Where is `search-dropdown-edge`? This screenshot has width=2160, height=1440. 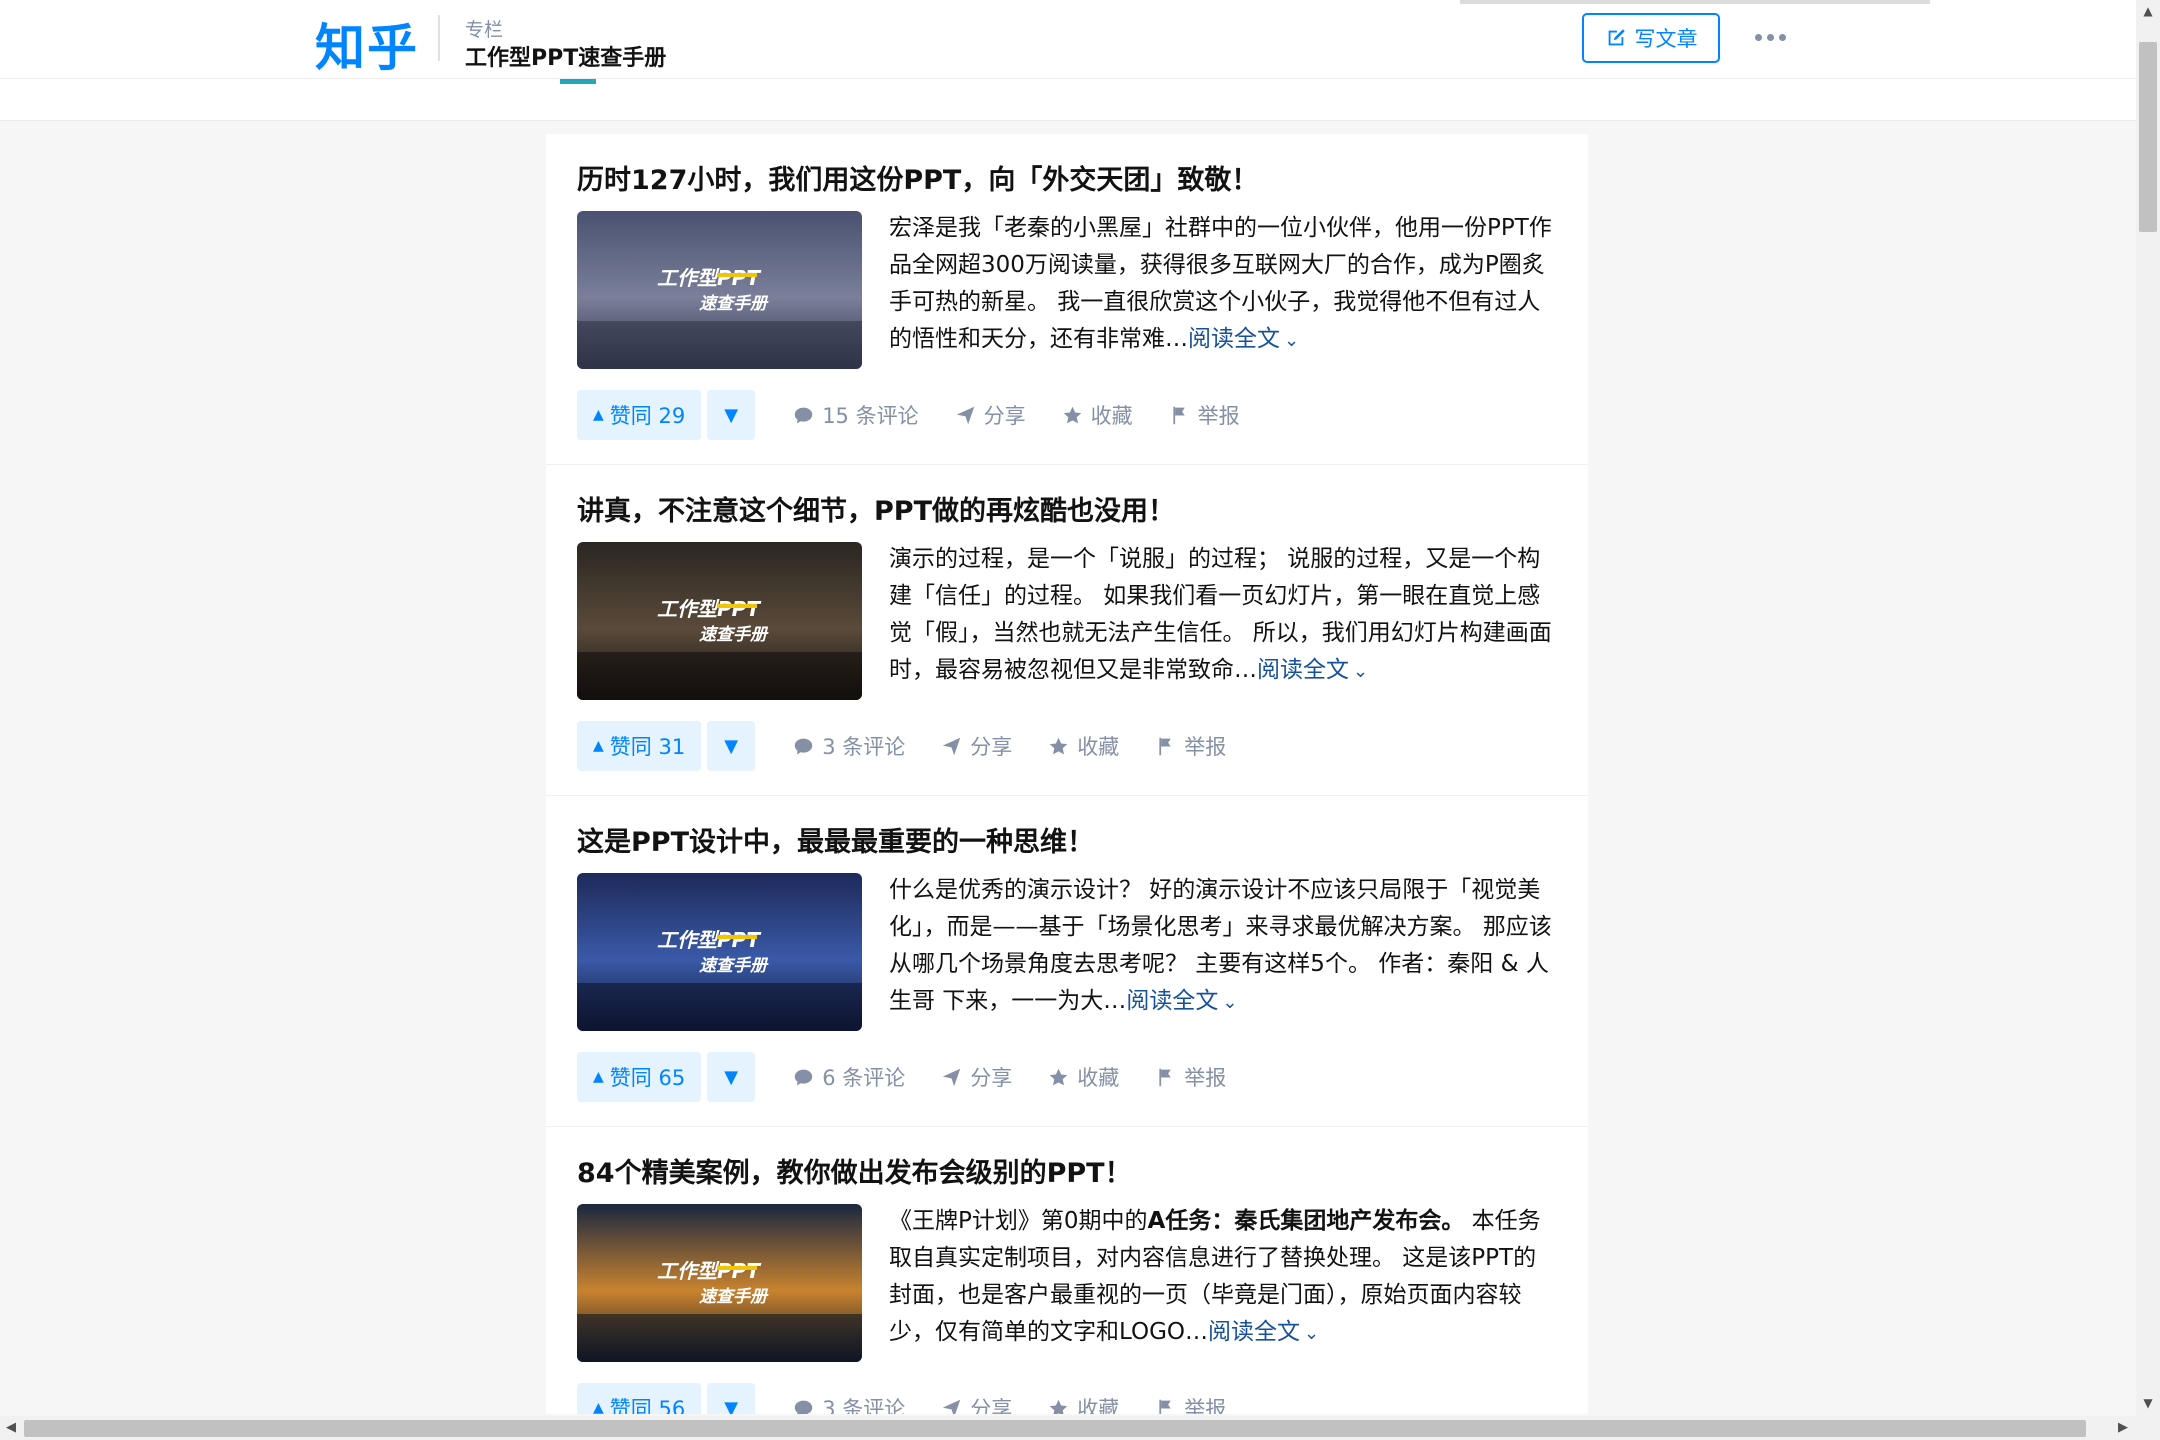
search-dropdown-edge is located at coordinates (1695, 2).